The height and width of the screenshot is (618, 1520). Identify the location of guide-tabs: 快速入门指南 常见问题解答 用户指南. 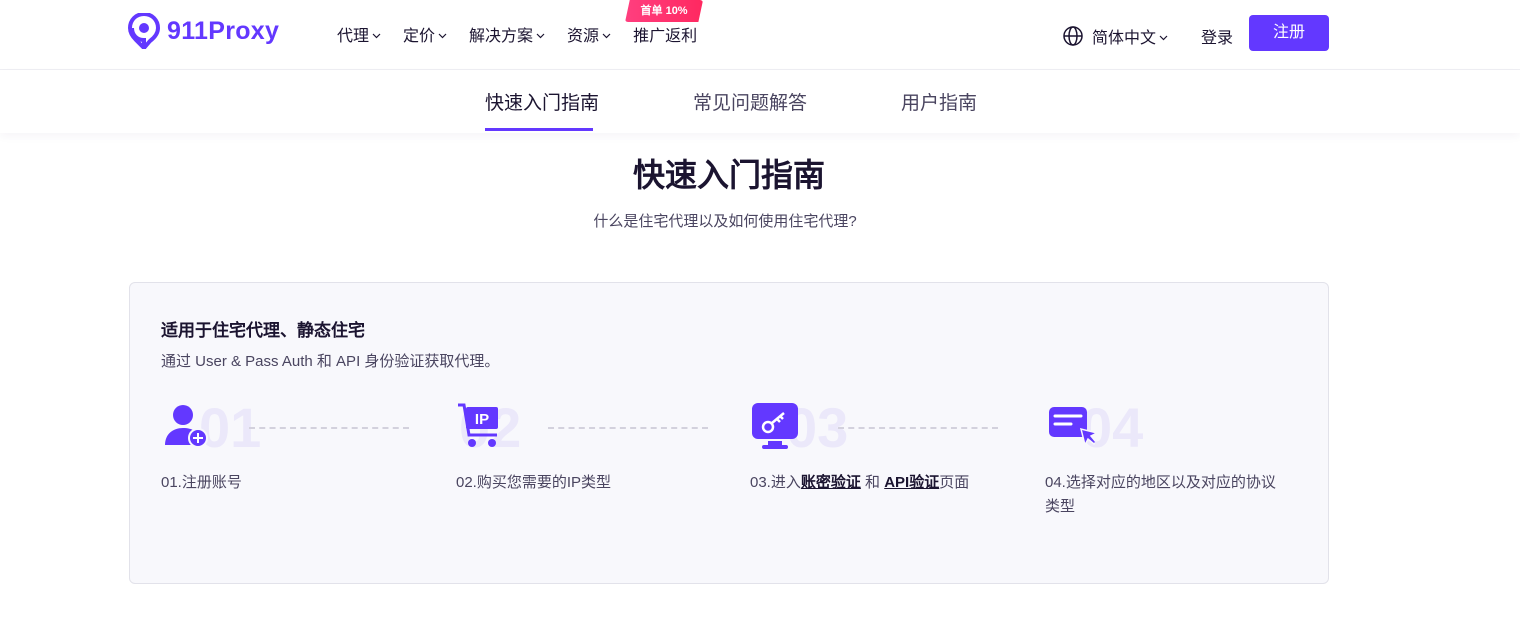
(760, 101).